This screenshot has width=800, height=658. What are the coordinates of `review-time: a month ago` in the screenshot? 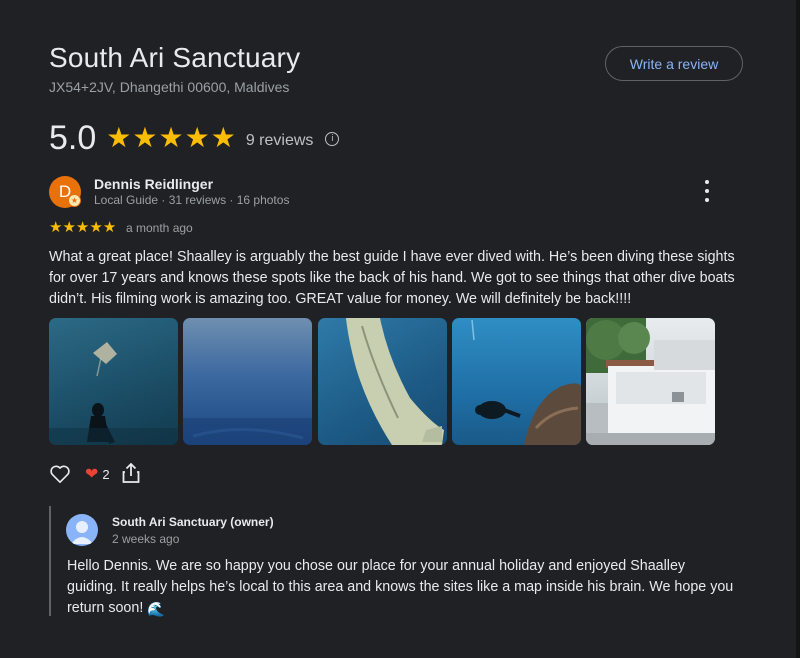 It's located at (159, 228).